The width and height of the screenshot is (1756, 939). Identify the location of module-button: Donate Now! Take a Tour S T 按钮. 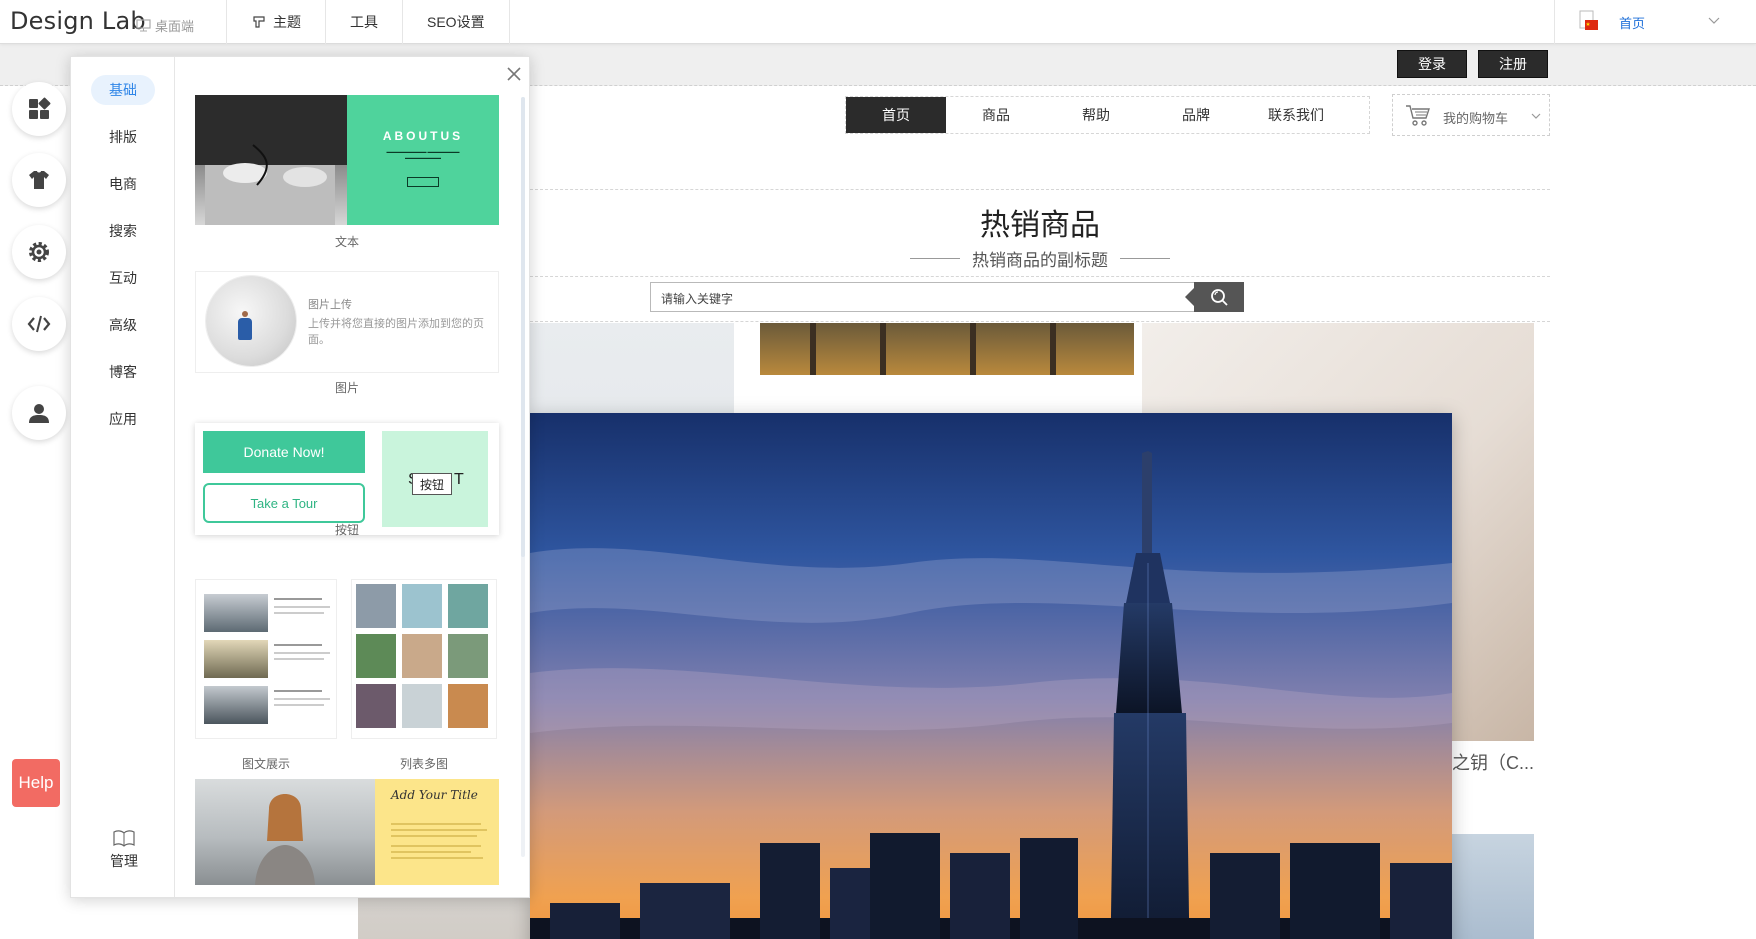
(347, 479).